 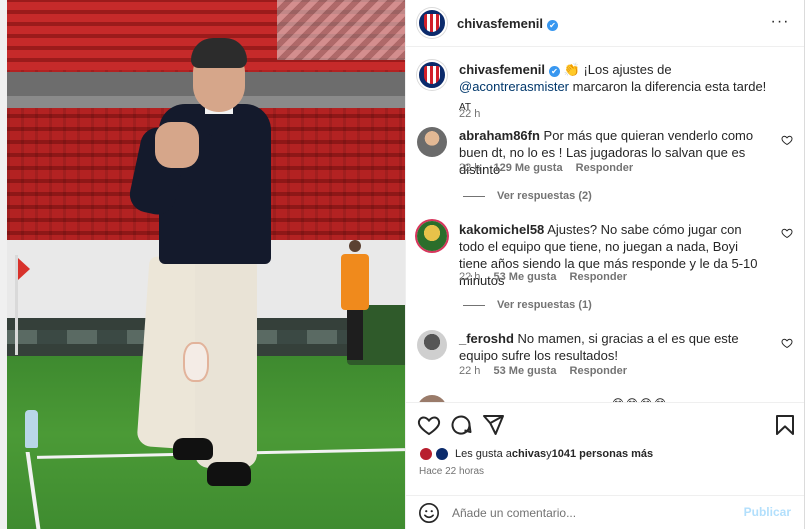 I want to click on ball-figure, so click(x=196, y=362).